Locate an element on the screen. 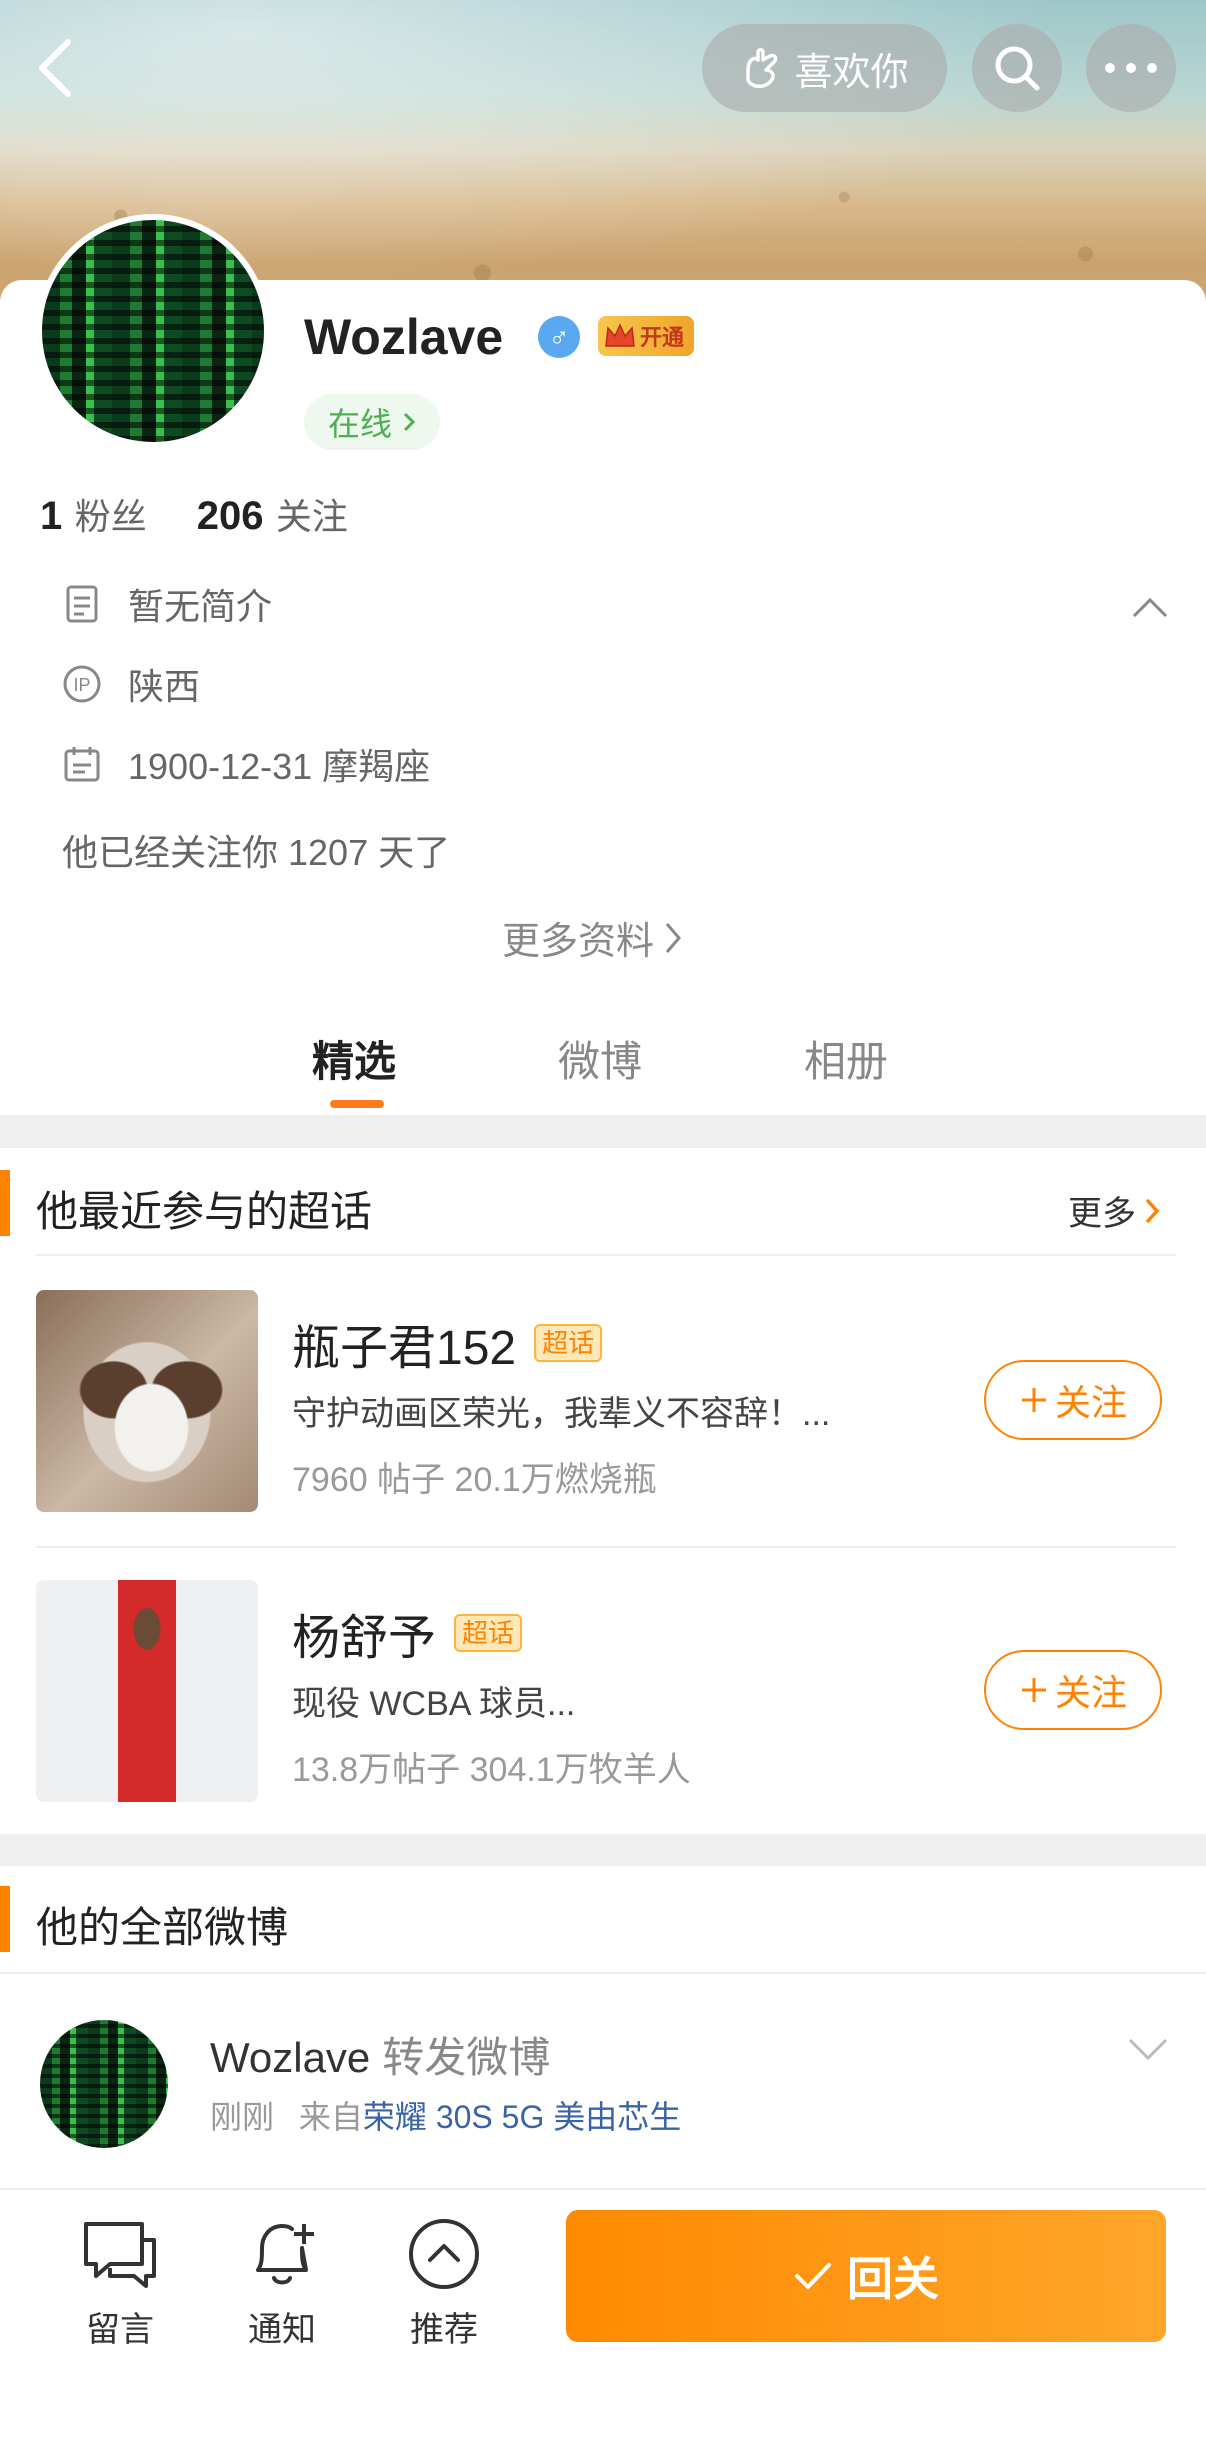 Image resolution: width=1206 pixels, height=2442 pixels. svg-text: IP is located at coordinates (81, 685).